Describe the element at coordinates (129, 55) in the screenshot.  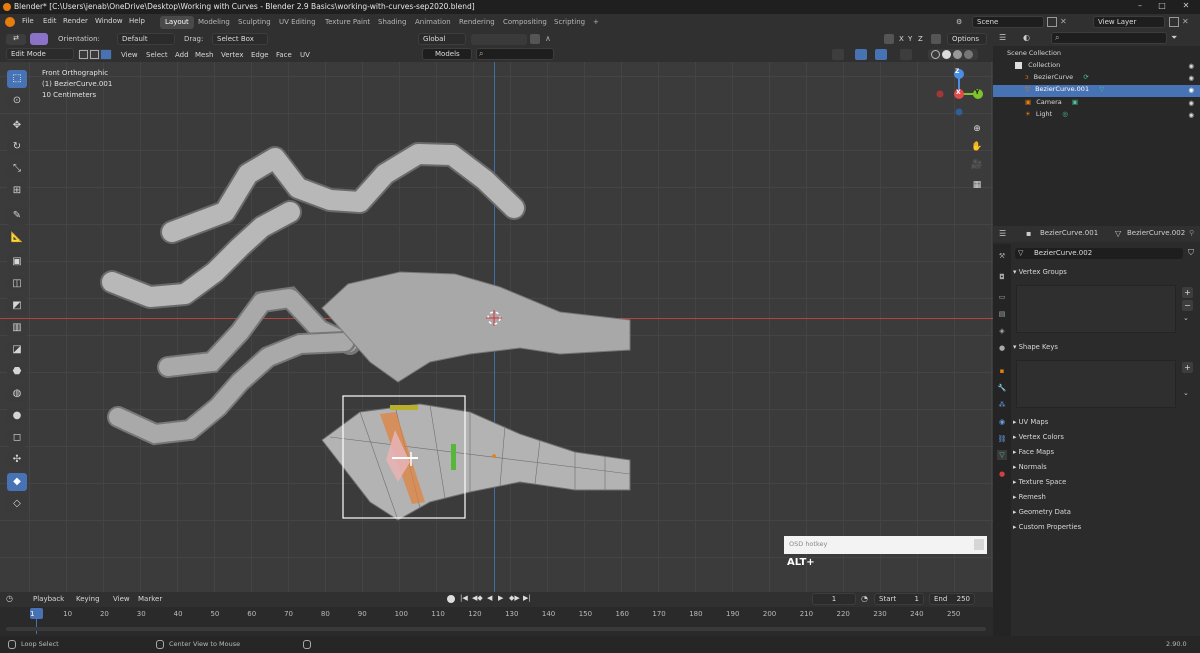
I see `menu-view: View` at that location.